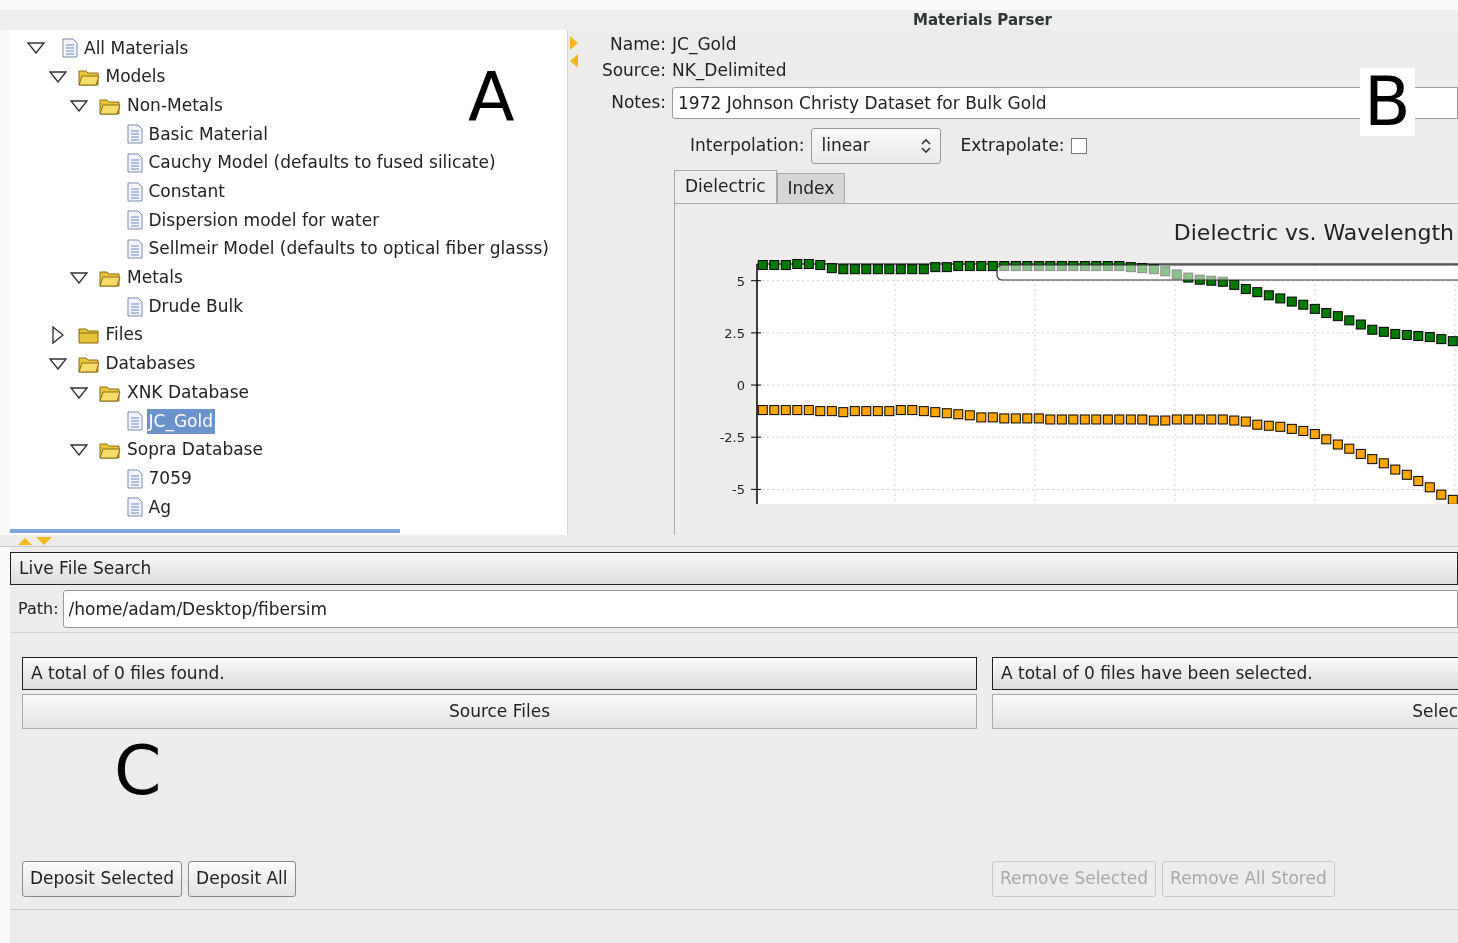  What do you see at coordinates (175, 105) in the screenshot?
I see `tree-item: Non-Metals` at bounding box center [175, 105].